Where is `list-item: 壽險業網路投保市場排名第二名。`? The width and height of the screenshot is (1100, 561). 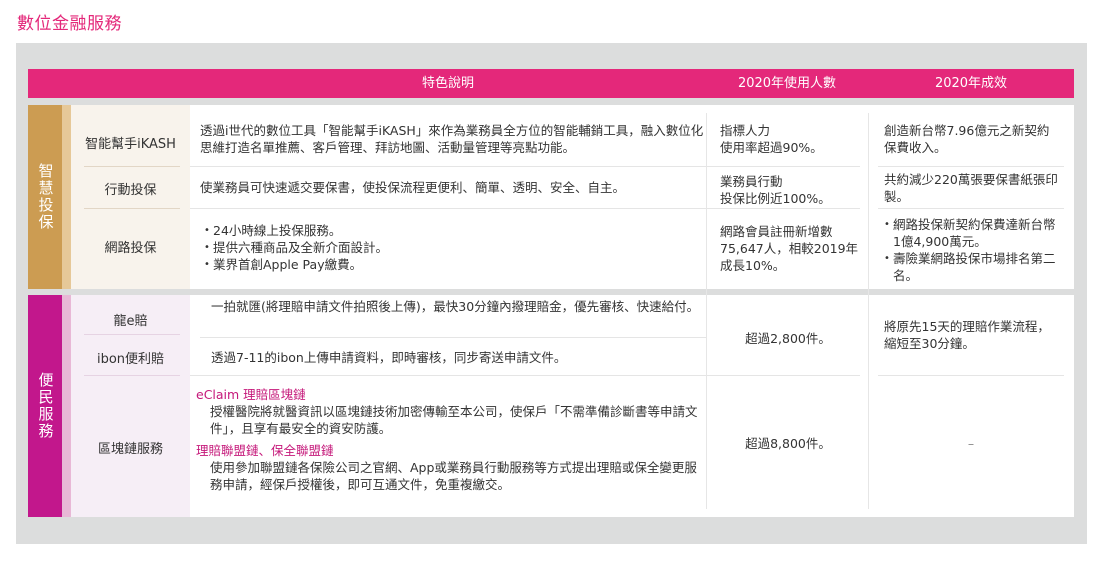
list-item: 壽險業網路投保市場排名第二名。 is located at coordinates (972, 267).